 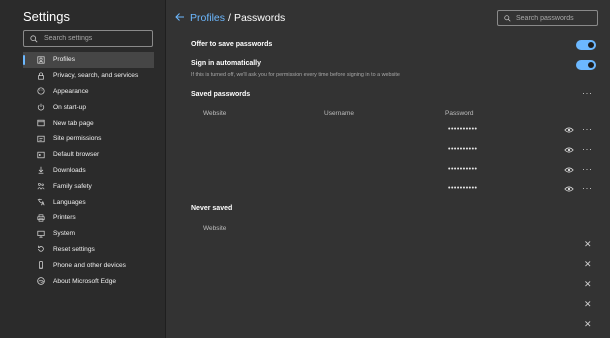 I want to click on never-saved-title: Never saved, so click(x=212, y=208).